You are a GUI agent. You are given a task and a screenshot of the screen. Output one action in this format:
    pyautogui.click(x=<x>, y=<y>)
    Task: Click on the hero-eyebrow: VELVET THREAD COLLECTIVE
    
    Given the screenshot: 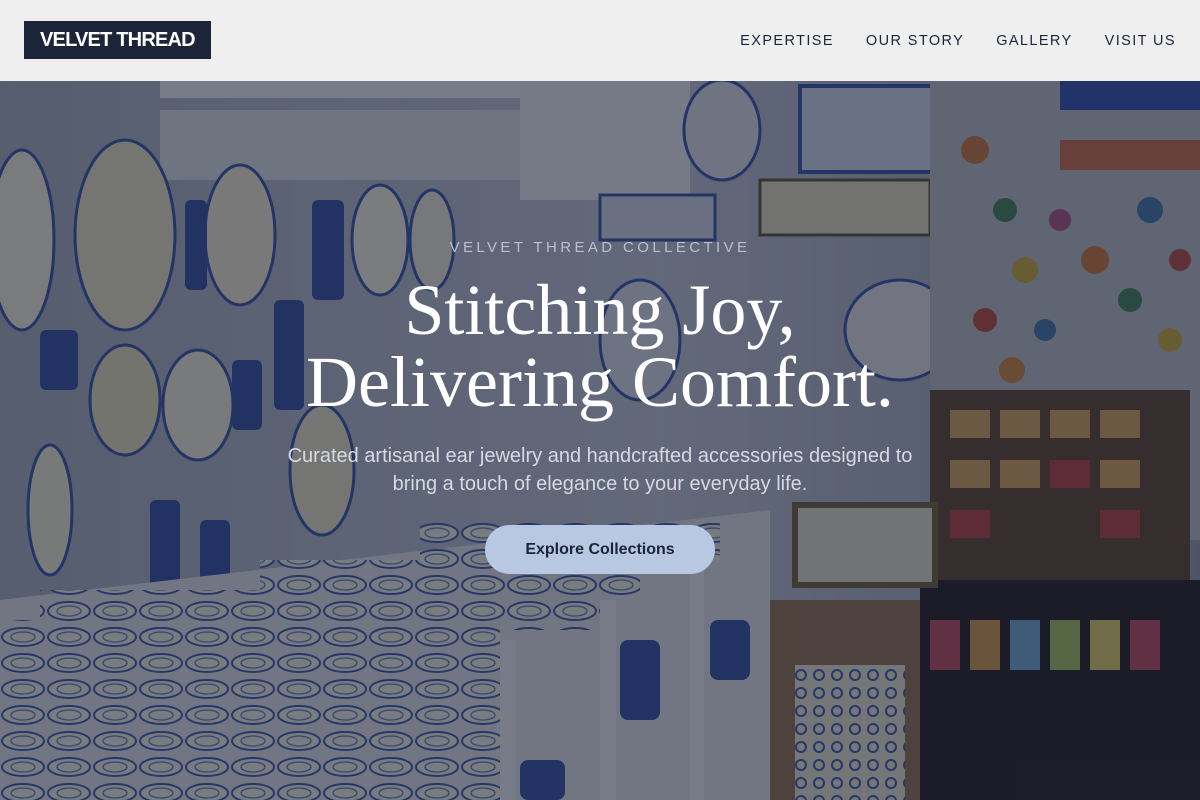 What is the action you would take?
    pyautogui.click(x=600, y=247)
    